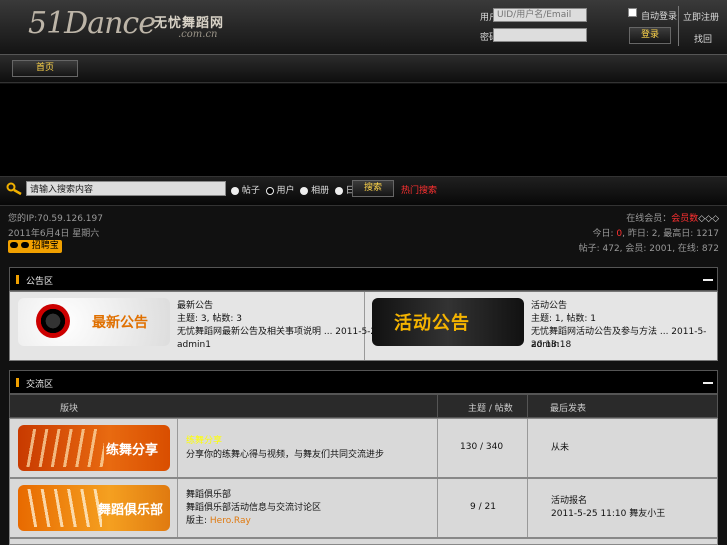  I want to click on forum-mods-label: 版主:, so click(198, 521).